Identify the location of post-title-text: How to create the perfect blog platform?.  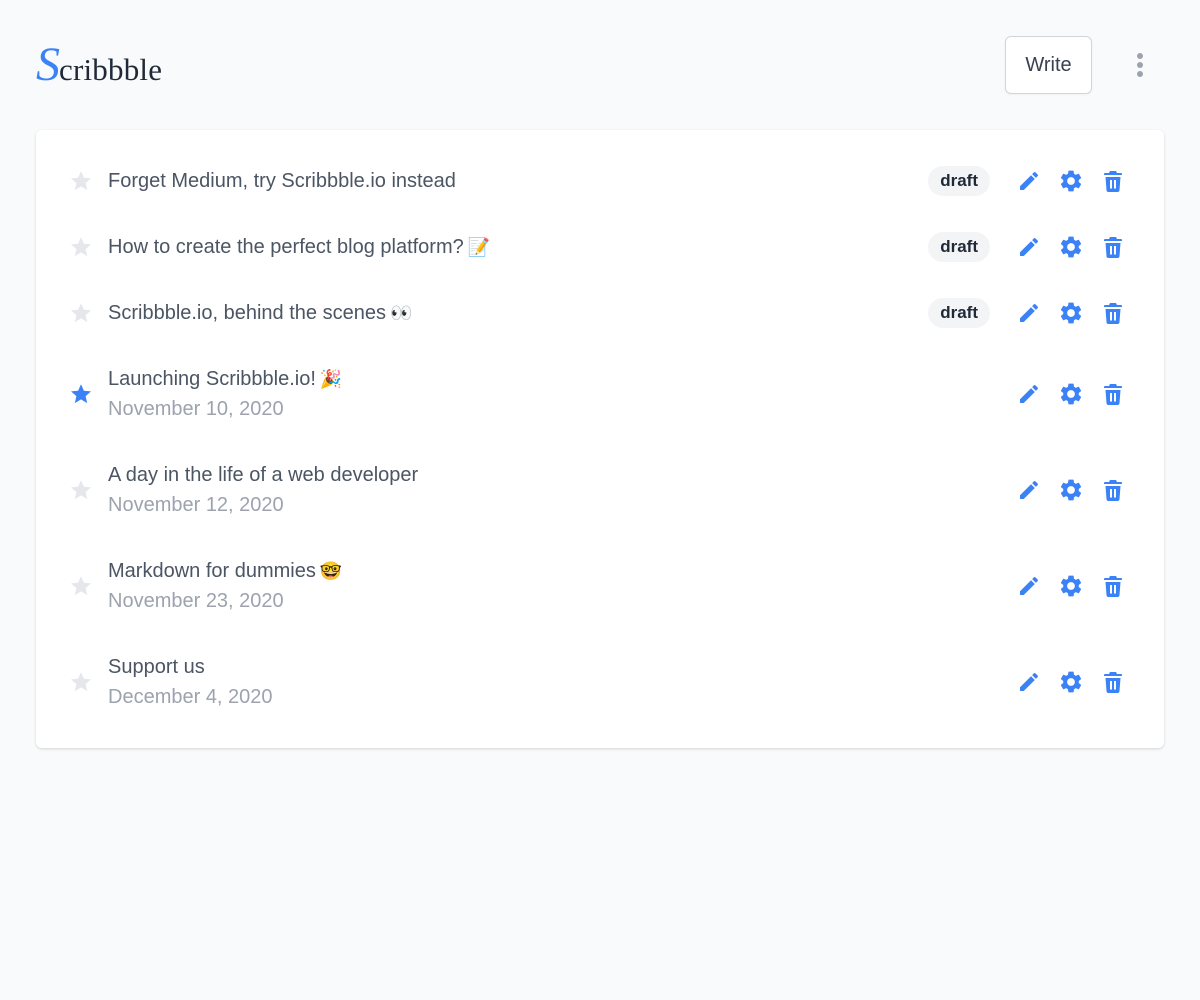
(286, 247).